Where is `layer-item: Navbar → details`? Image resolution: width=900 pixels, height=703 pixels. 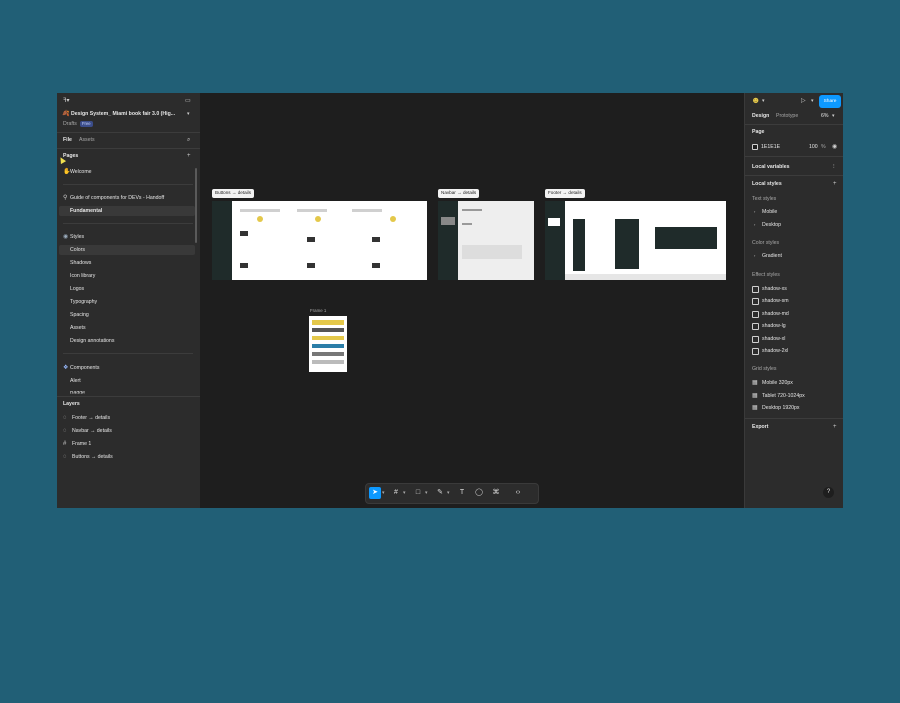 layer-item: Navbar → details is located at coordinates (92, 431).